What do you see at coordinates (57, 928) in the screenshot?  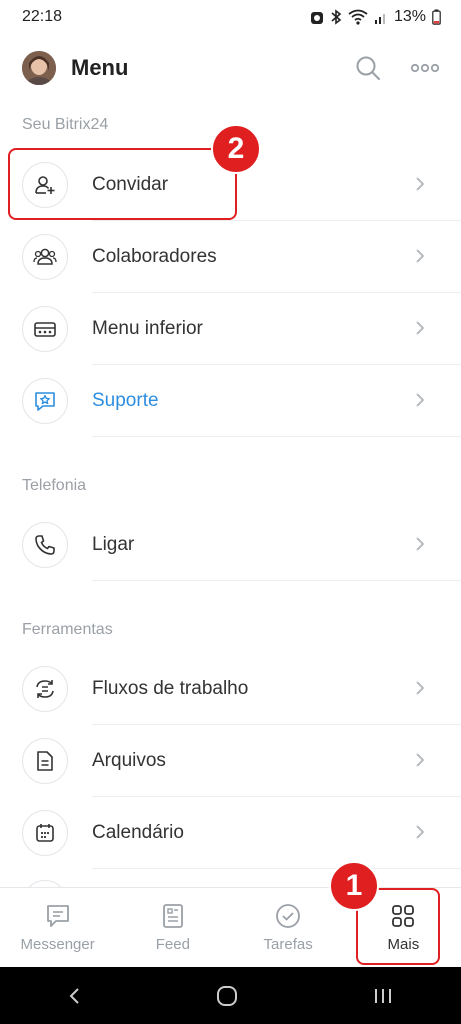 I see `nav-item-messenger: Messenger` at bounding box center [57, 928].